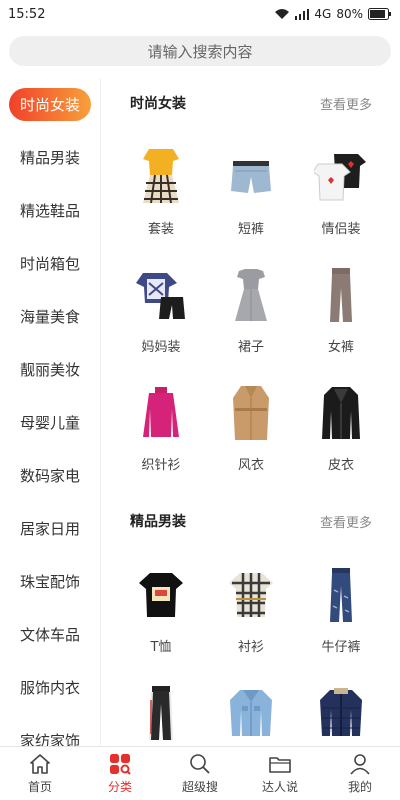  Describe the element at coordinates (250, 103) in the screenshot. I see `section-header-women: 时尚女装 查看更多` at that location.